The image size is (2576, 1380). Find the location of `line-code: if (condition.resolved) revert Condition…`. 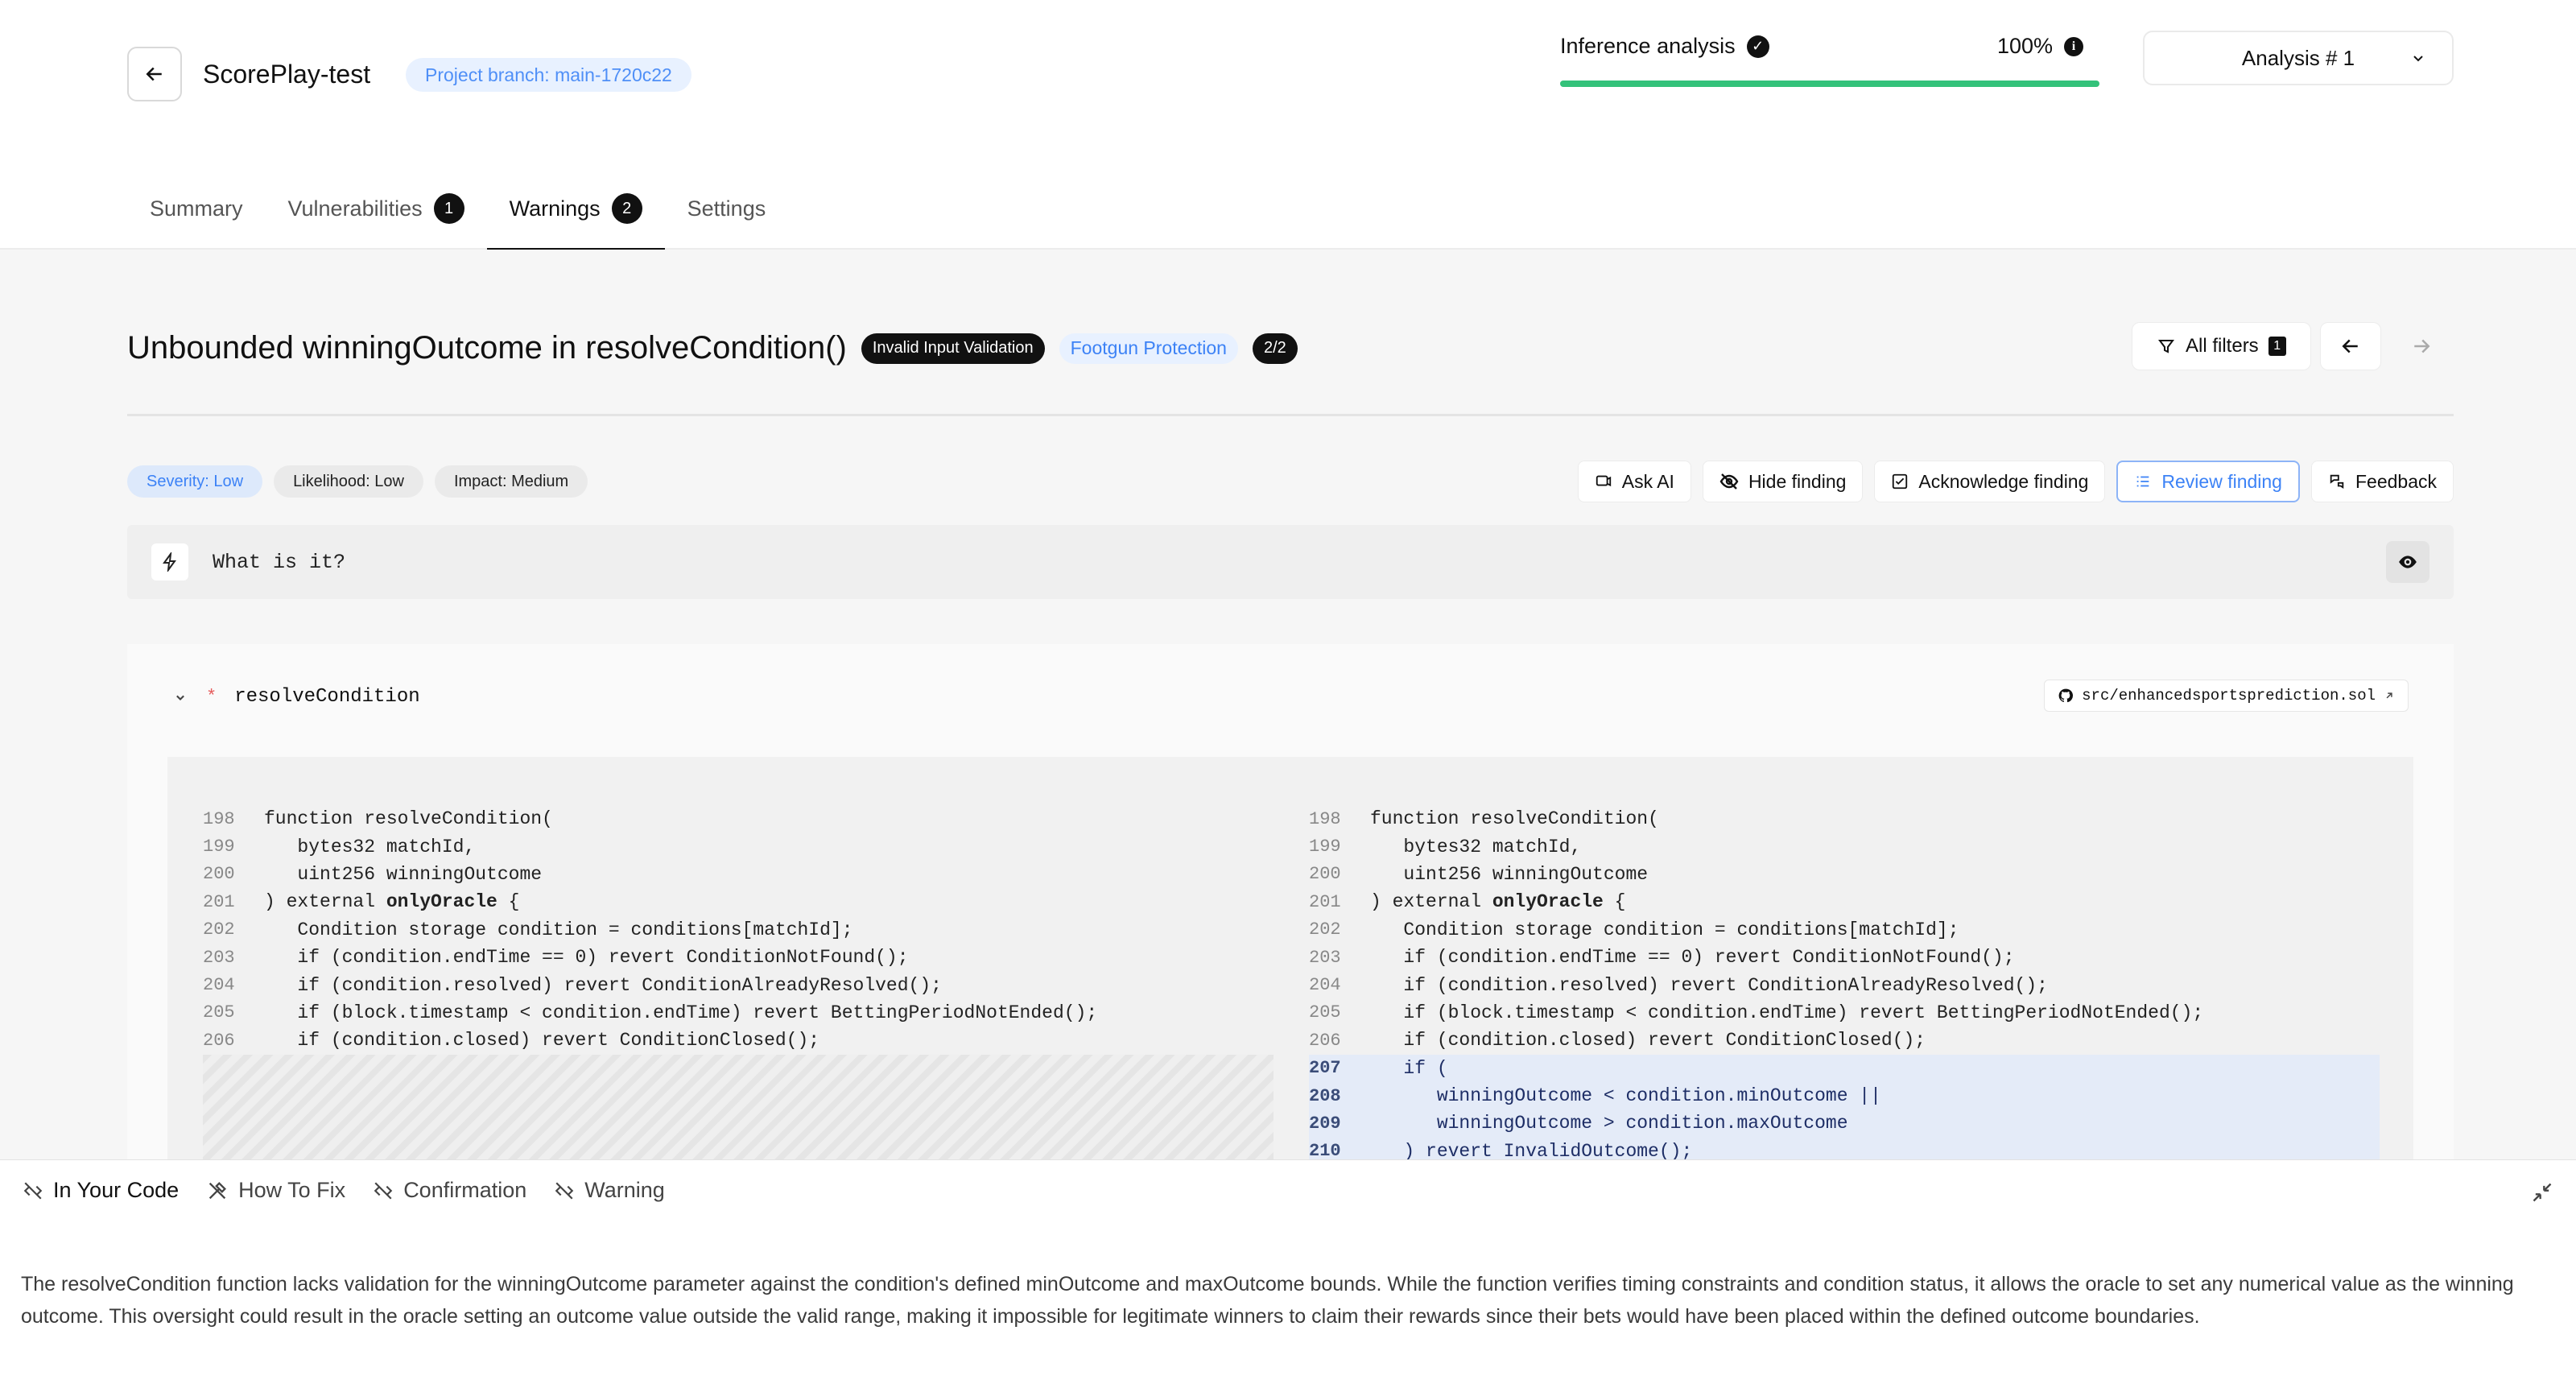

line-code: if (condition.resolved) revert Condition… is located at coordinates (603, 985).